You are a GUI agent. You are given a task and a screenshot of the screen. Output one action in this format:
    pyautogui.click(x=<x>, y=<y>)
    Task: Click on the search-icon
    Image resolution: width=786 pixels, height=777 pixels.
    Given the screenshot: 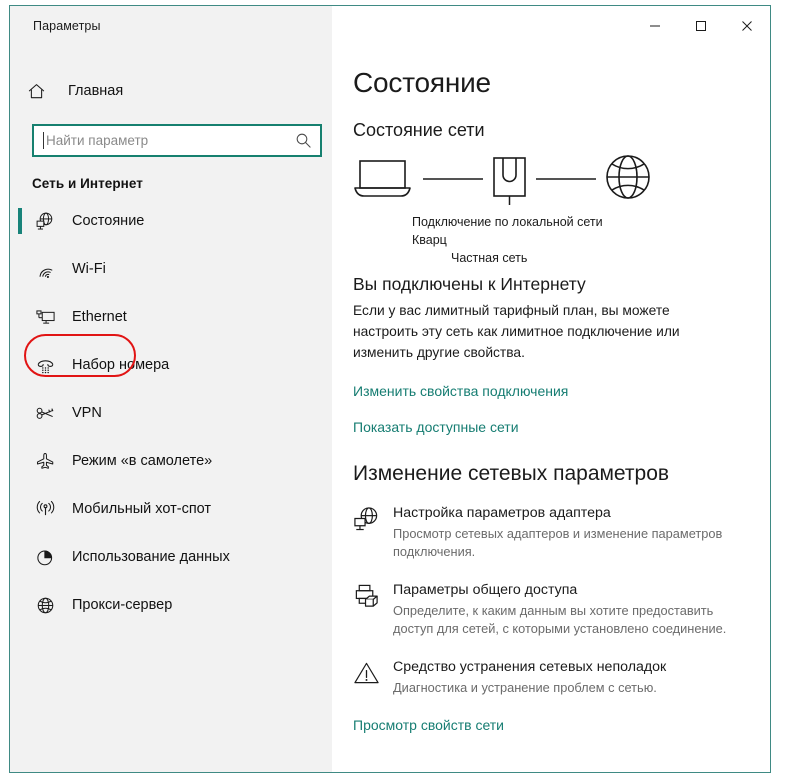 What is the action you would take?
    pyautogui.click(x=303, y=140)
    